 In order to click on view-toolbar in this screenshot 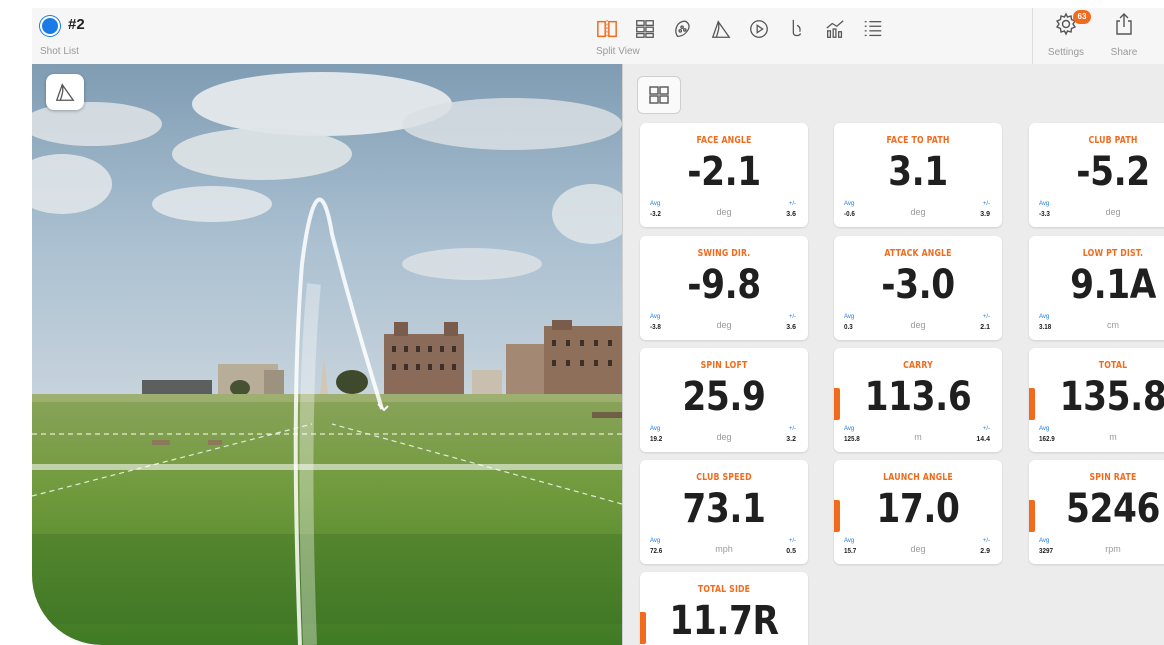, I will do `click(740, 30)`.